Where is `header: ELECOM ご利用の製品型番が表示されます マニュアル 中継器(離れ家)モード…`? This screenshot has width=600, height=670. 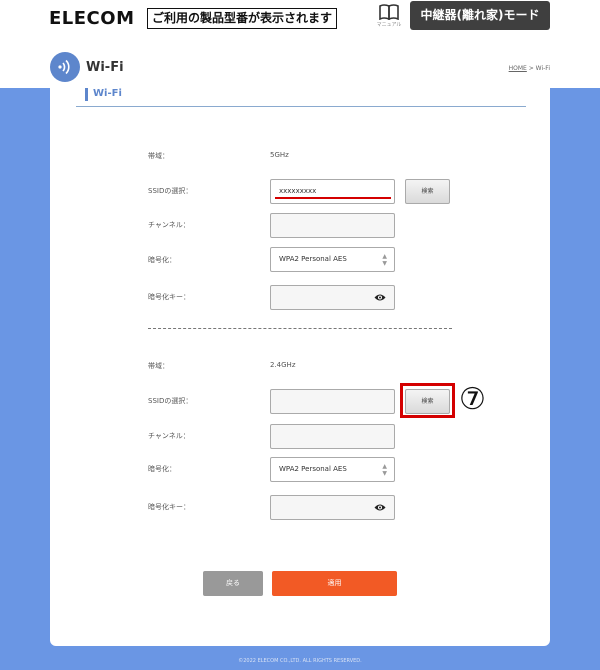
header: ELECOM ご利用の製品型番が表示されます マニュアル 中継器(離れ家)モード… is located at coordinates (300, 44).